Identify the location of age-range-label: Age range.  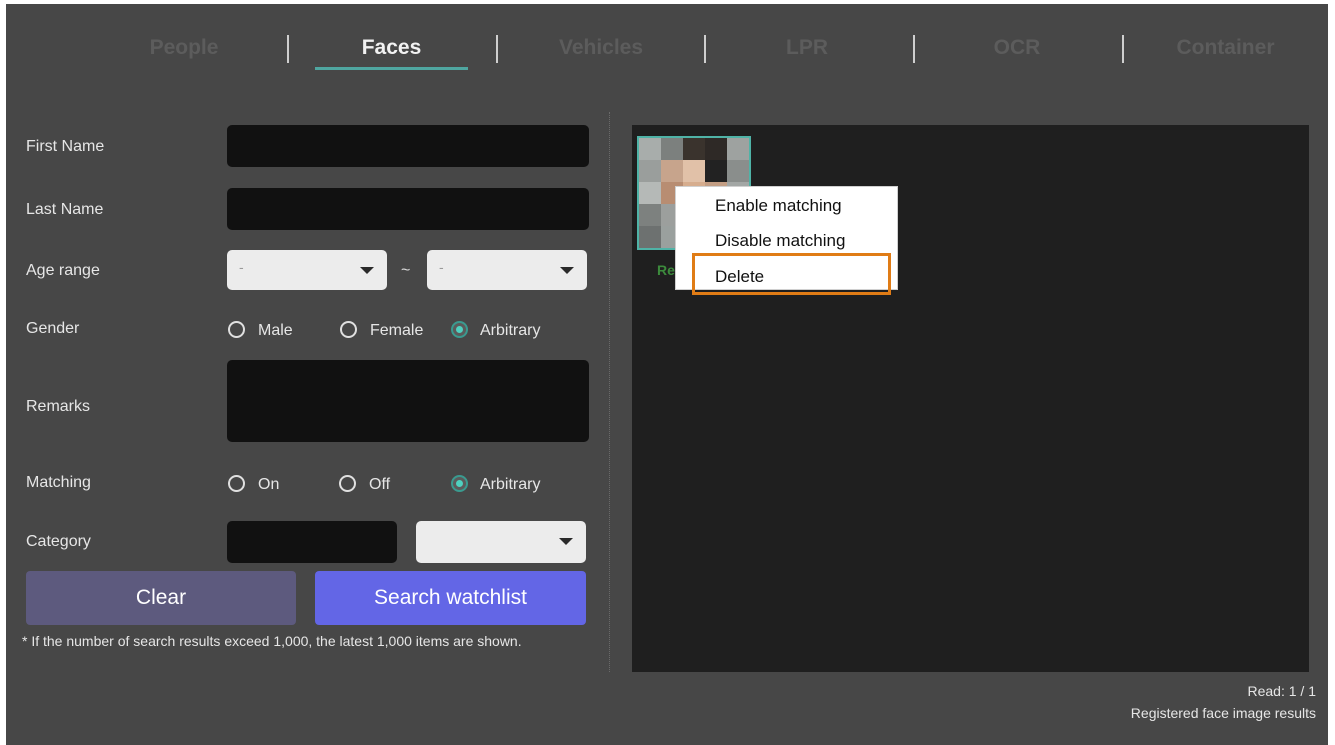
(63, 270).